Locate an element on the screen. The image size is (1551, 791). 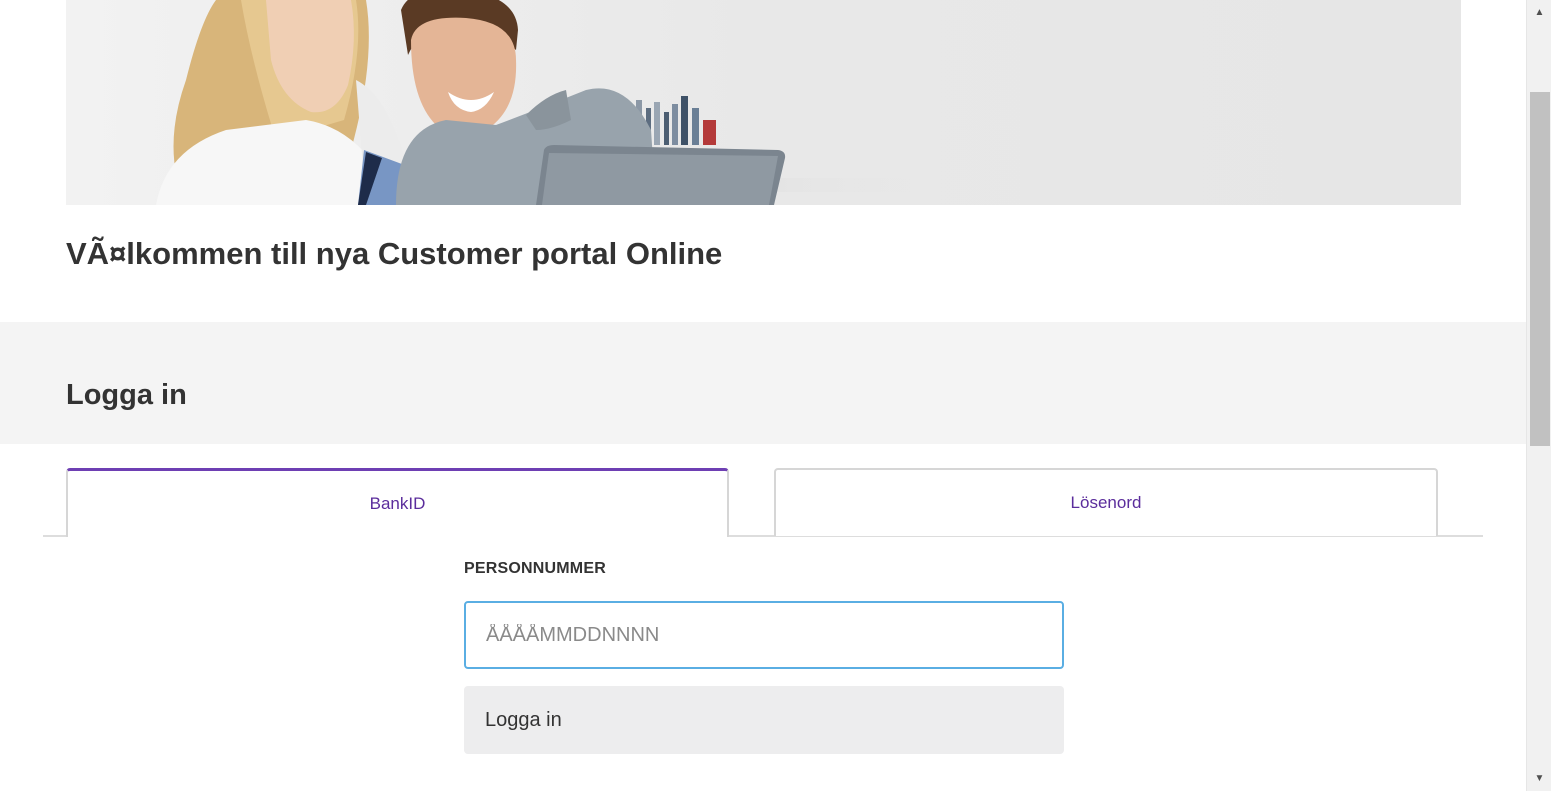
tab-bankid: BankID is located at coordinates (397, 502).